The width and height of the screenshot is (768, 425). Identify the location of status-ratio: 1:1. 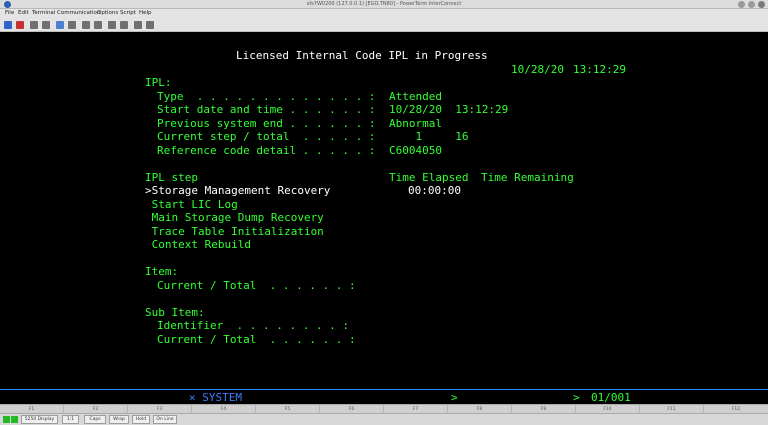
(70, 419).